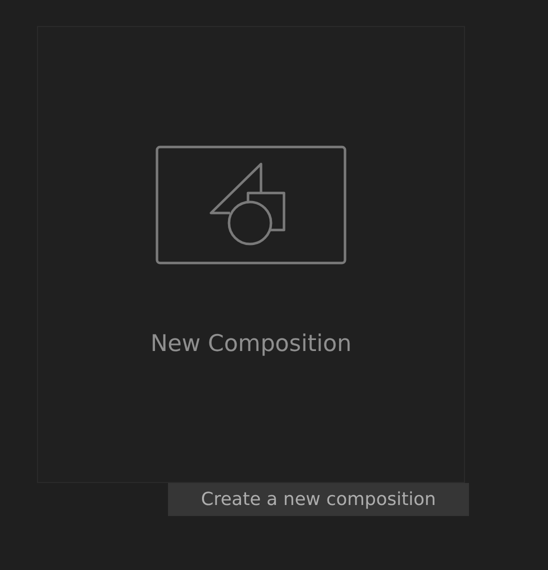  I want to click on card-title: New Composition, so click(251, 344).